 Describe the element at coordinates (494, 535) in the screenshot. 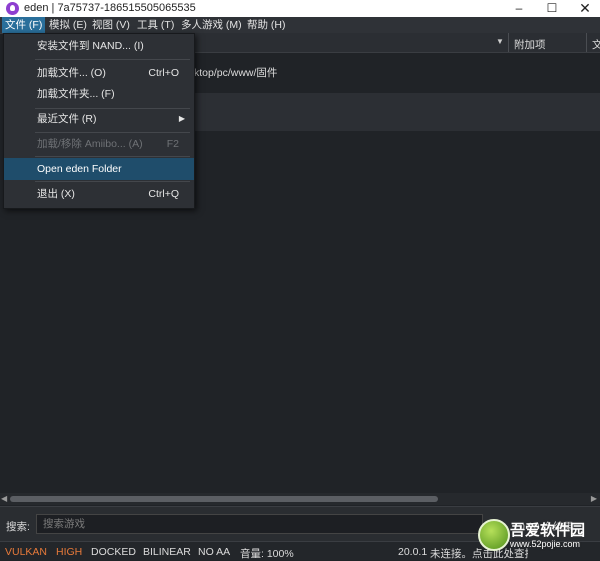

I see `watermark-badge-icon` at that location.